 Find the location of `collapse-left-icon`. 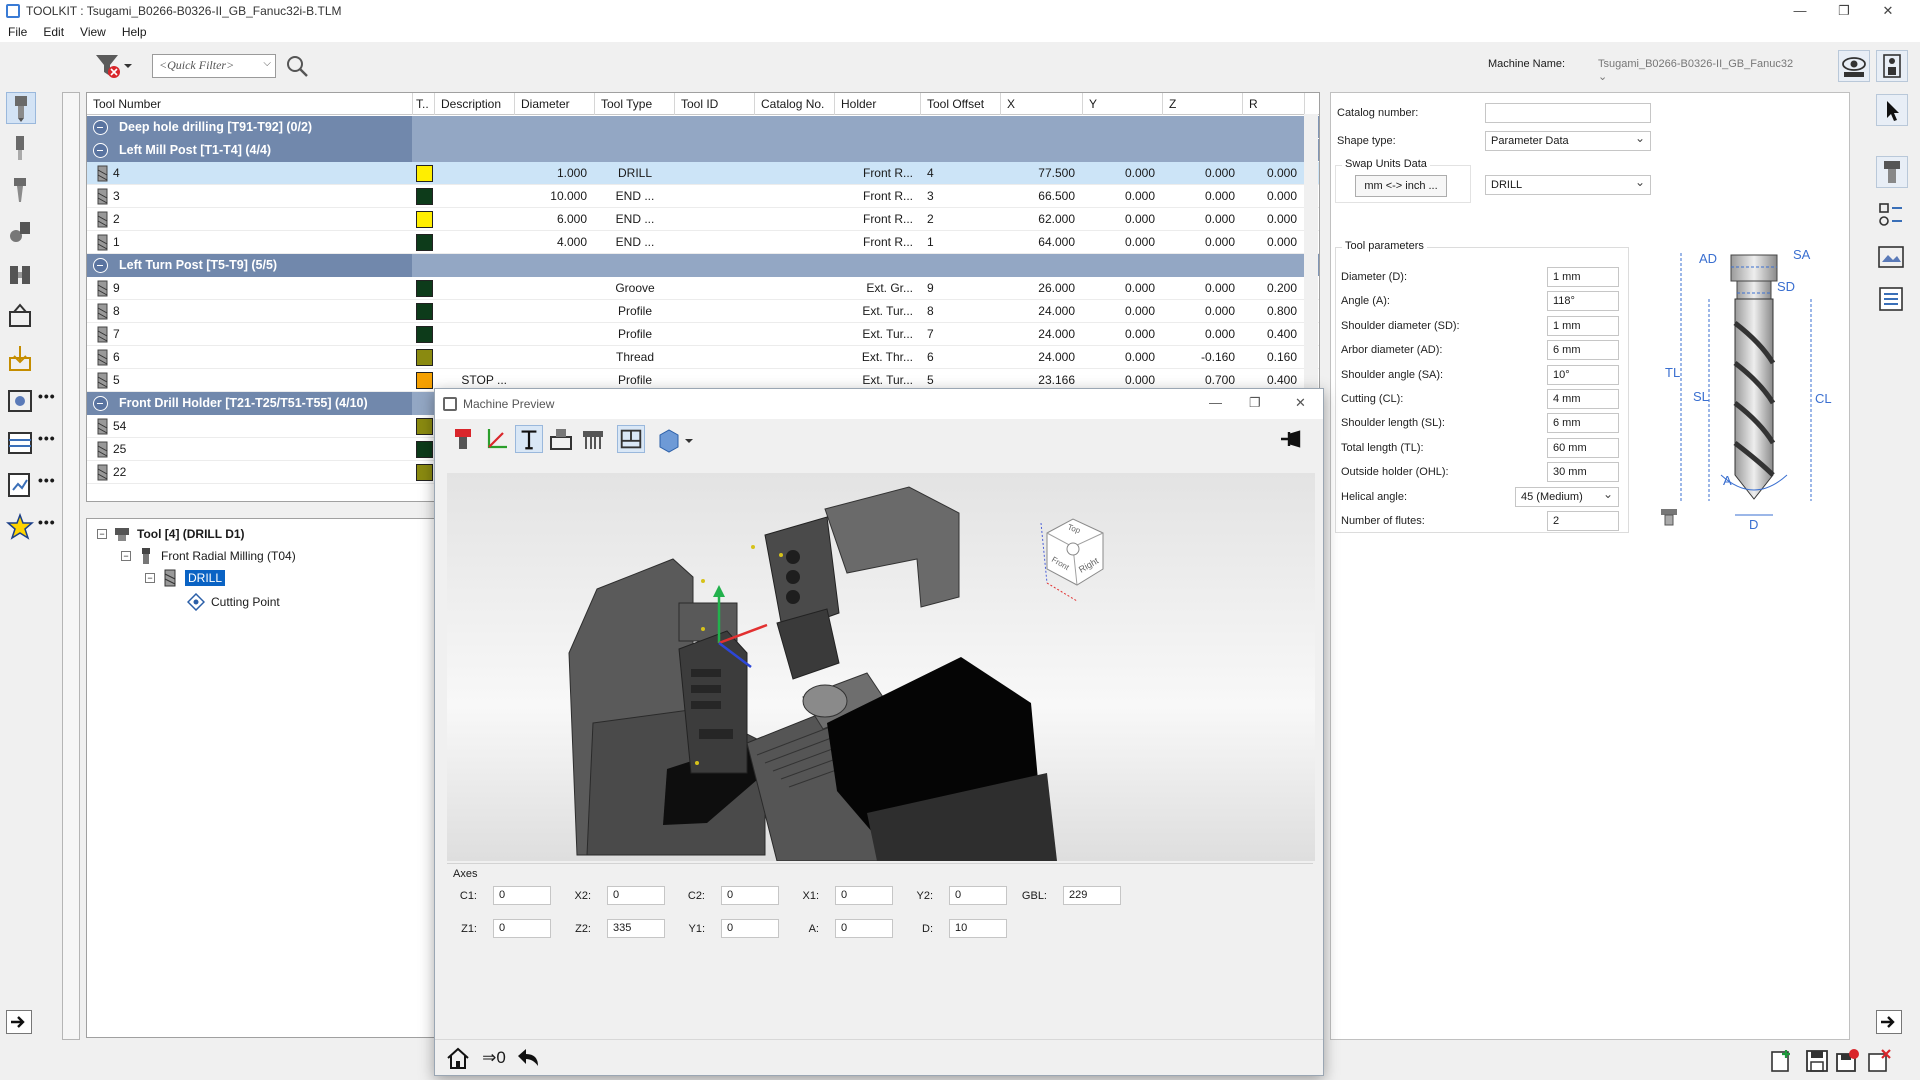

collapse-left-icon is located at coordinates (19, 1022).